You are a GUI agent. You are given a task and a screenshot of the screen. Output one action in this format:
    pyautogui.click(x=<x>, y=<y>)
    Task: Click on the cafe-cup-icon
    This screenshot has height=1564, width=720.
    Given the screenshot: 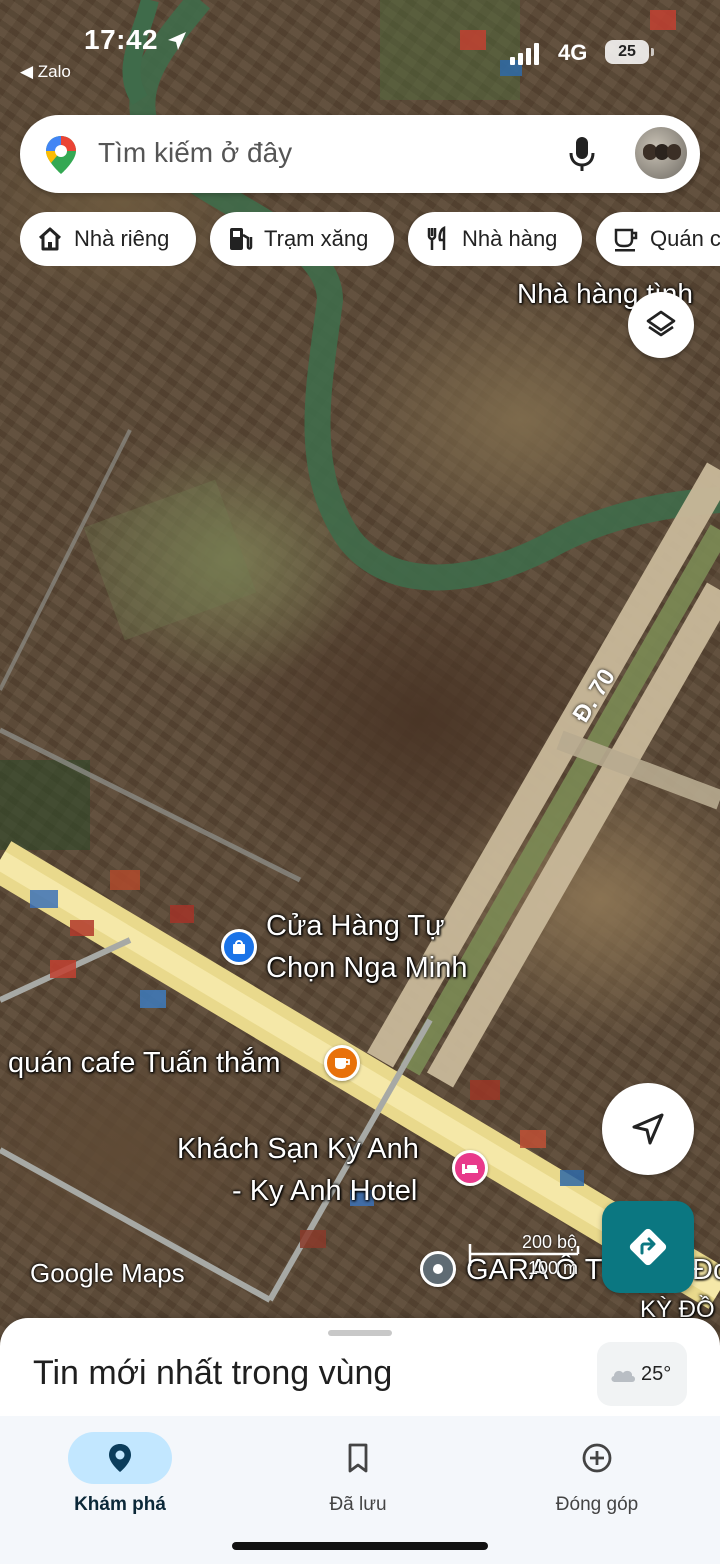 What is the action you would take?
    pyautogui.click(x=342, y=1063)
    